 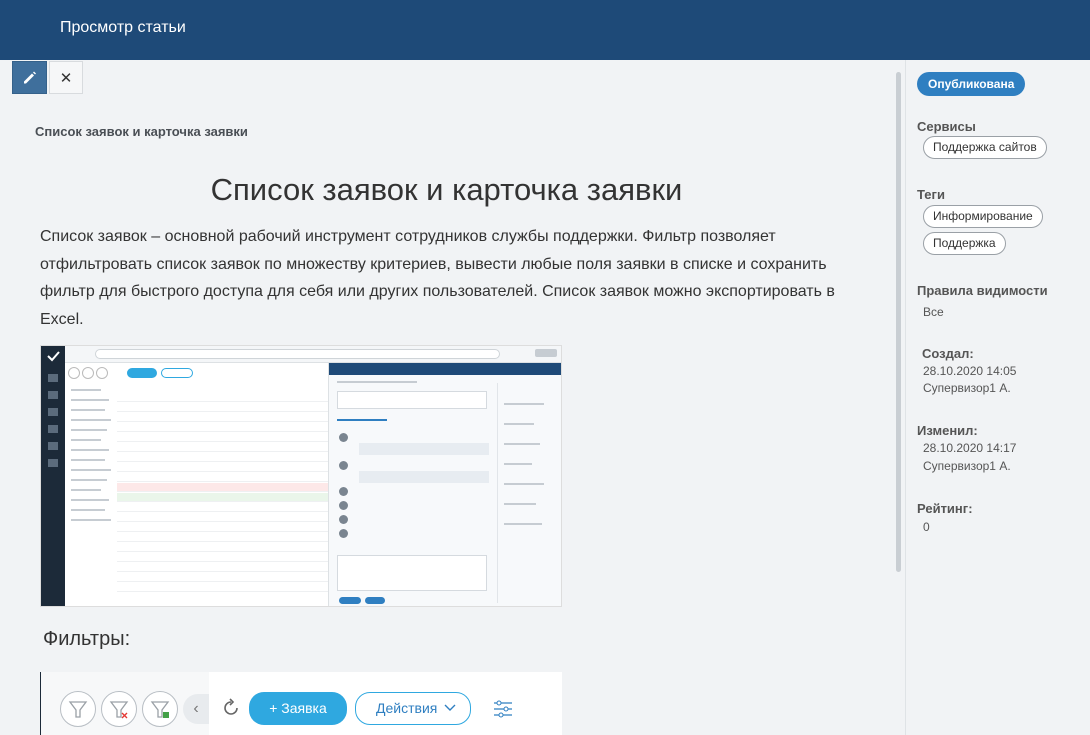 I want to click on actions-label: Действия, so click(x=407, y=708).